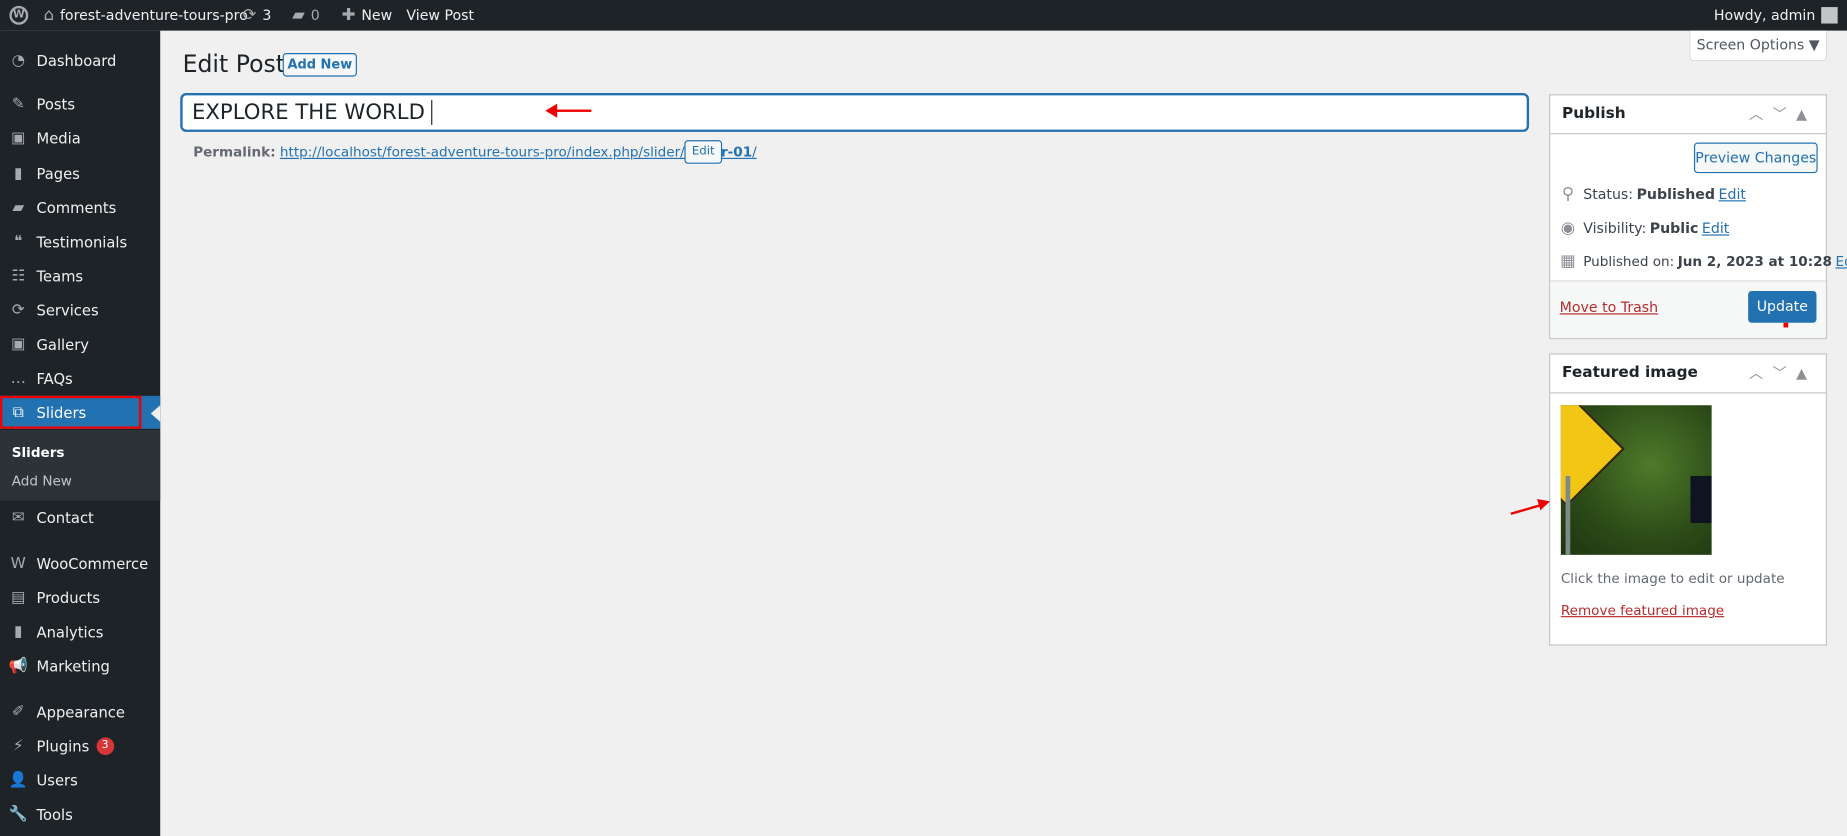  Describe the element at coordinates (38, 452) in the screenshot. I see `submenu-item-sliders: Sliders` at that location.